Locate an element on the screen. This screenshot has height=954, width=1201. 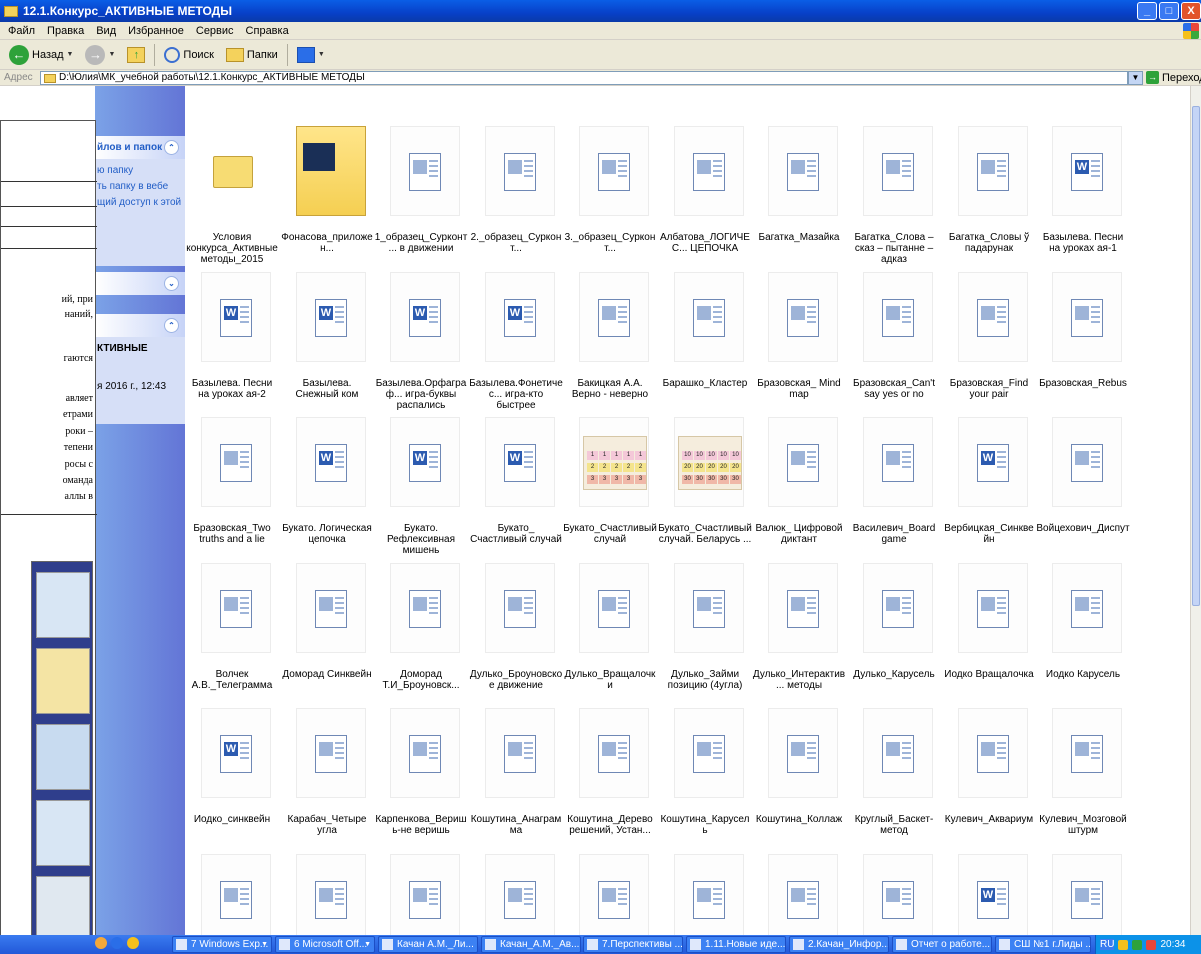
back-button: ← Назад ▼ is located at coordinates (41, 55).